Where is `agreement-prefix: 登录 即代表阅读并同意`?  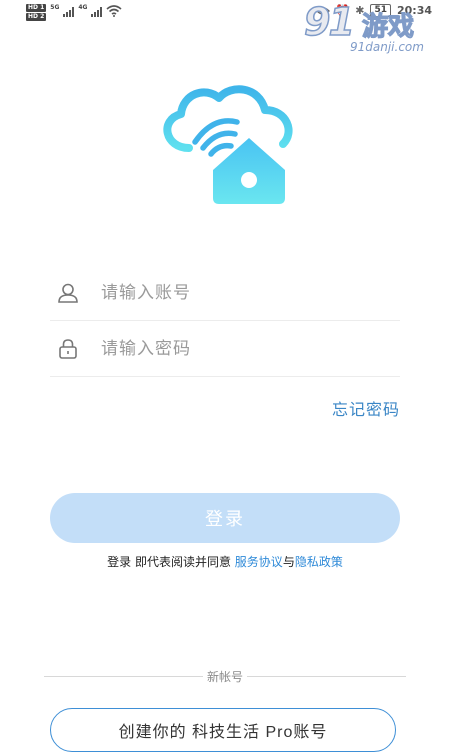
agreement-prefix: 登录 即代表阅读并同意 is located at coordinates (171, 562).